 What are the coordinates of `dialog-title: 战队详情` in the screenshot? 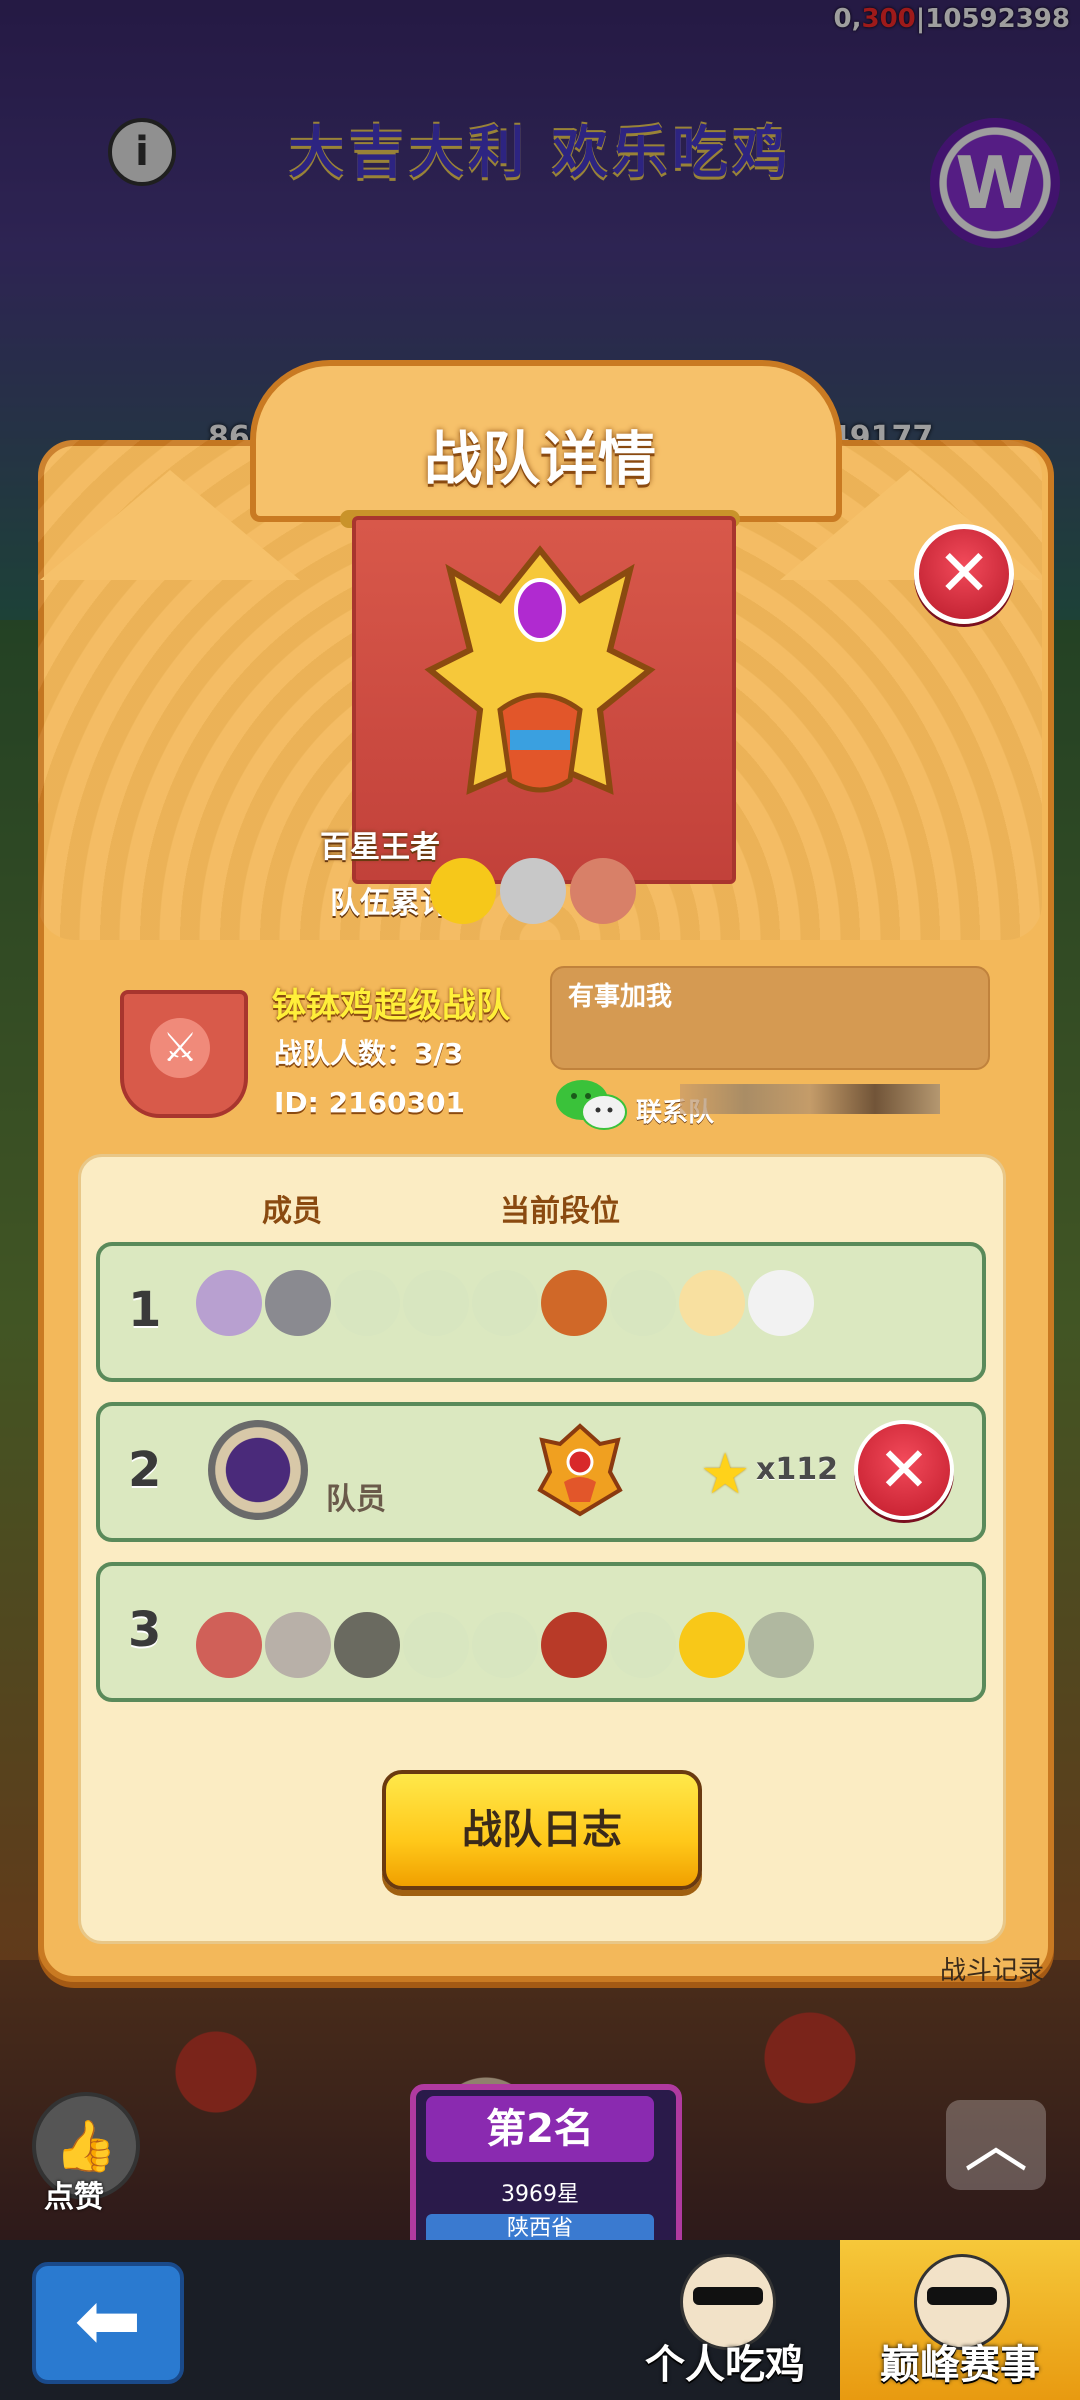 It's located at (539, 459).